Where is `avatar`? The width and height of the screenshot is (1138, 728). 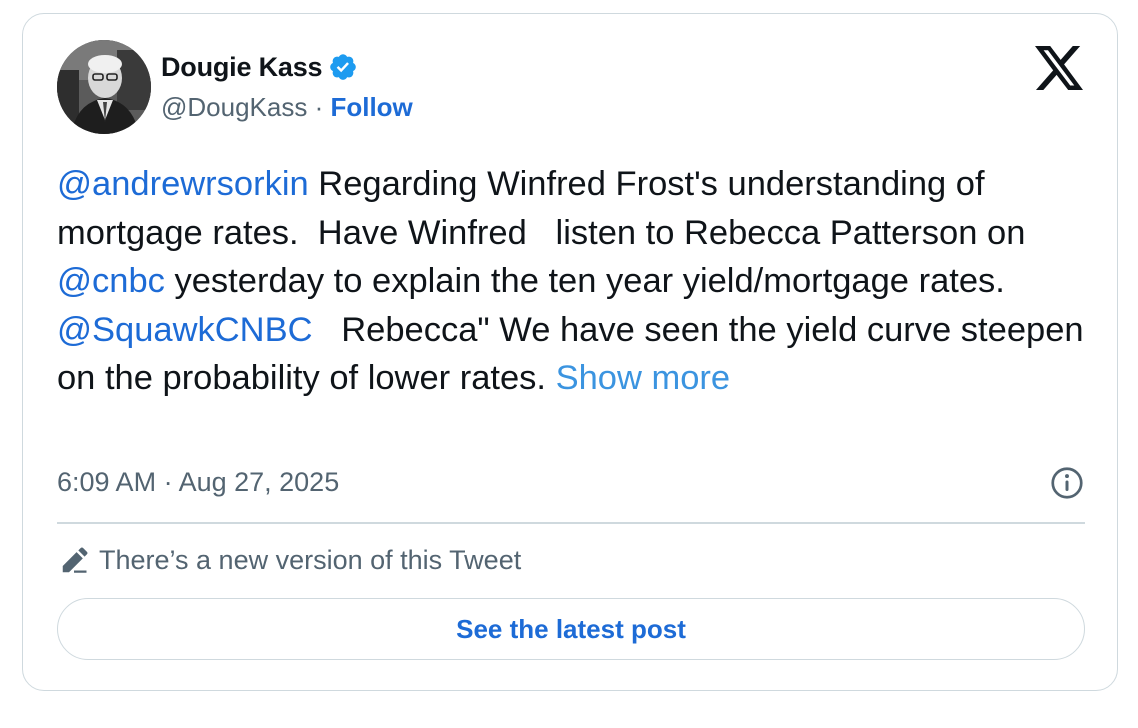 avatar is located at coordinates (104, 87).